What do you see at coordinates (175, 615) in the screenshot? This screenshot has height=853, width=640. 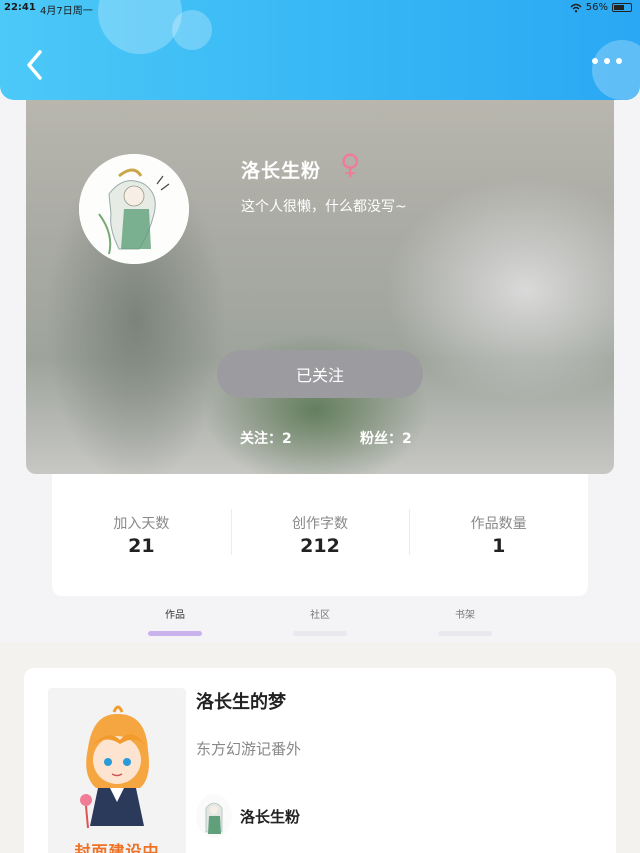 I see `tab-label: 作品` at bounding box center [175, 615].